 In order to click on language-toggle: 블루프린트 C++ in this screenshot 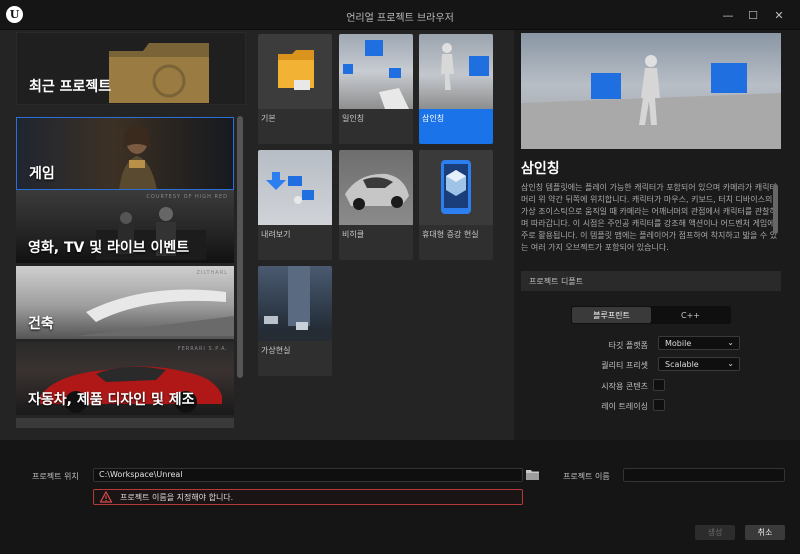, I will do `click(651, 315)`.